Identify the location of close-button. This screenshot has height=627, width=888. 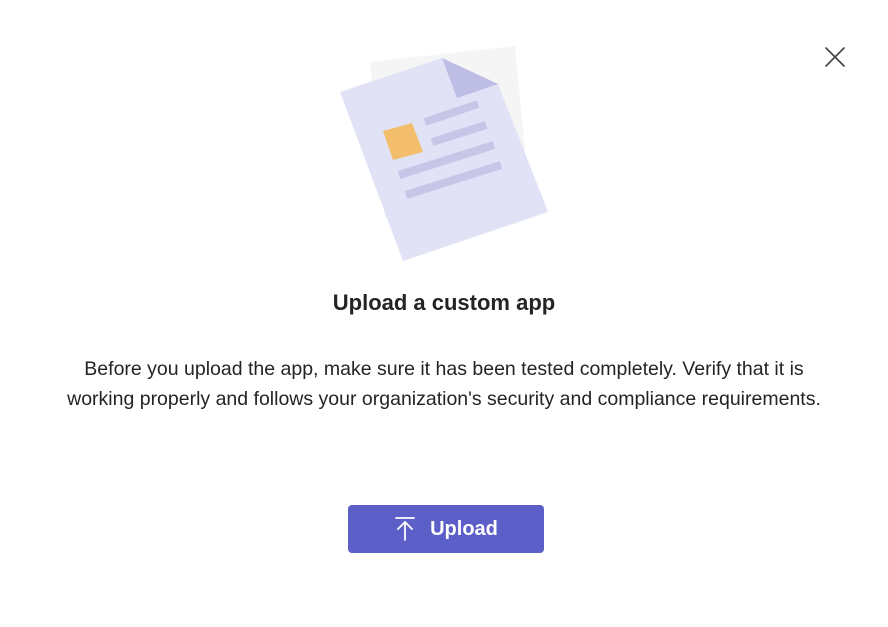
(835, 57).